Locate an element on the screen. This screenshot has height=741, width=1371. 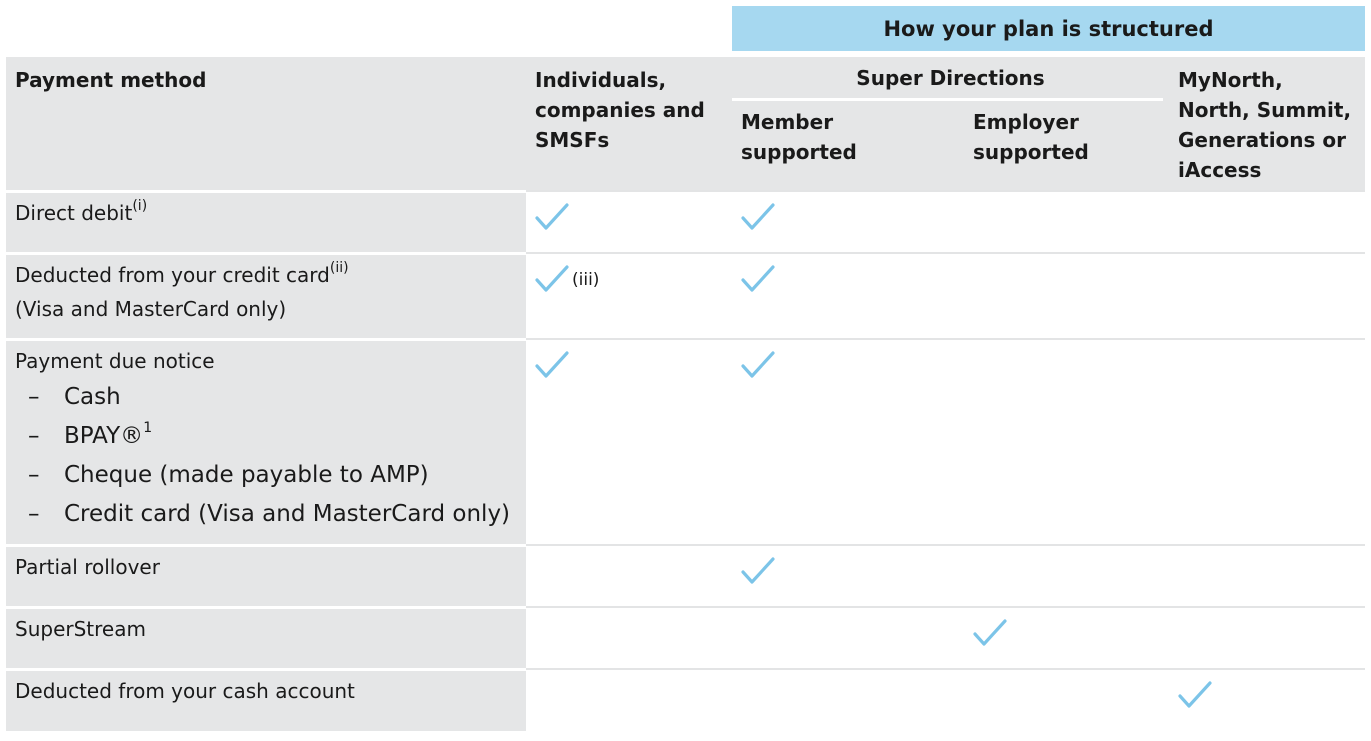
plan-structure-banner: How your plan is structured is located at coordinates (1048, 28).